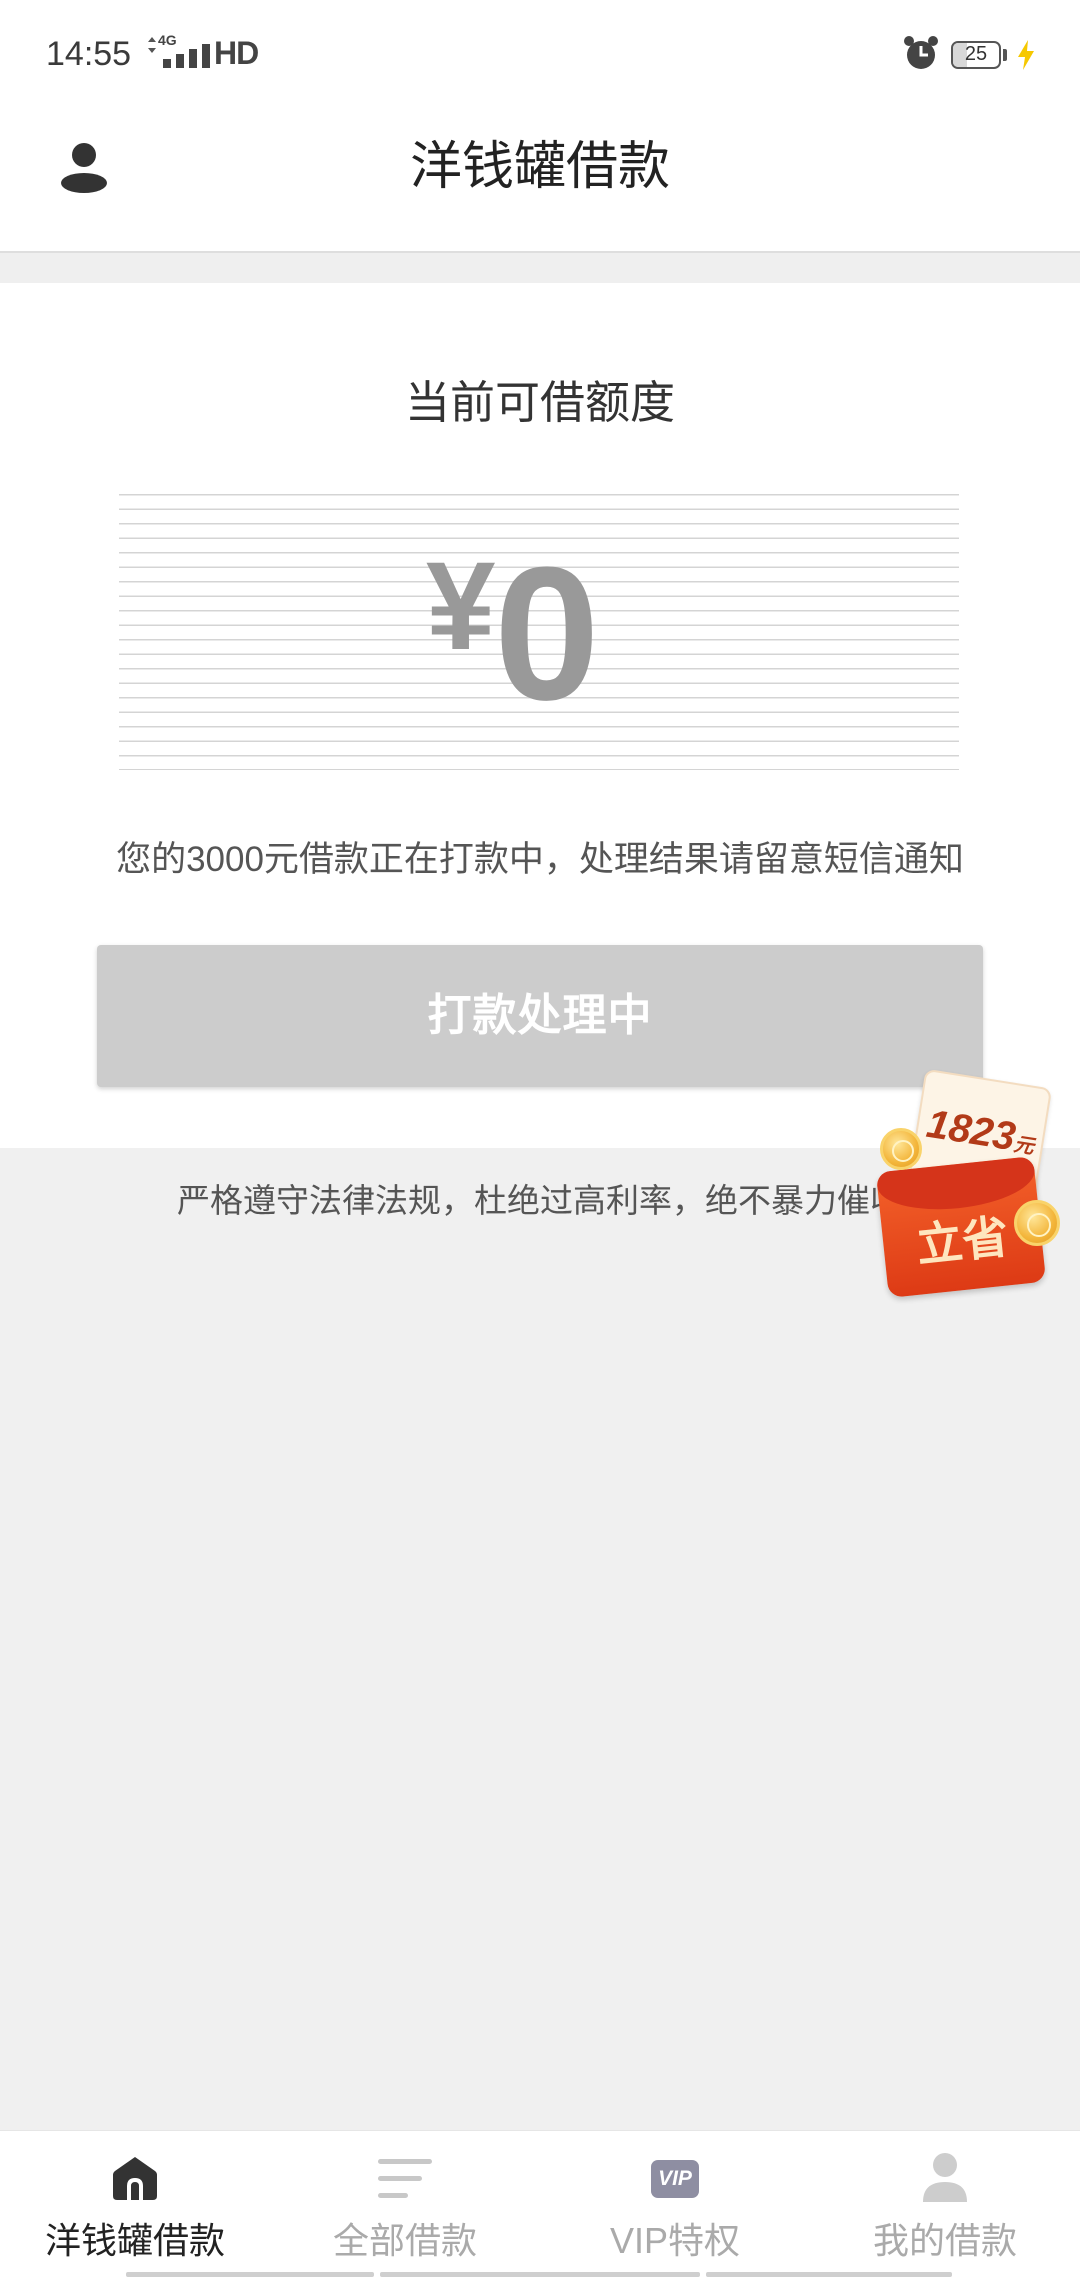  I want to click on promo-badge: 1823元 立省, so click(967, 1183).